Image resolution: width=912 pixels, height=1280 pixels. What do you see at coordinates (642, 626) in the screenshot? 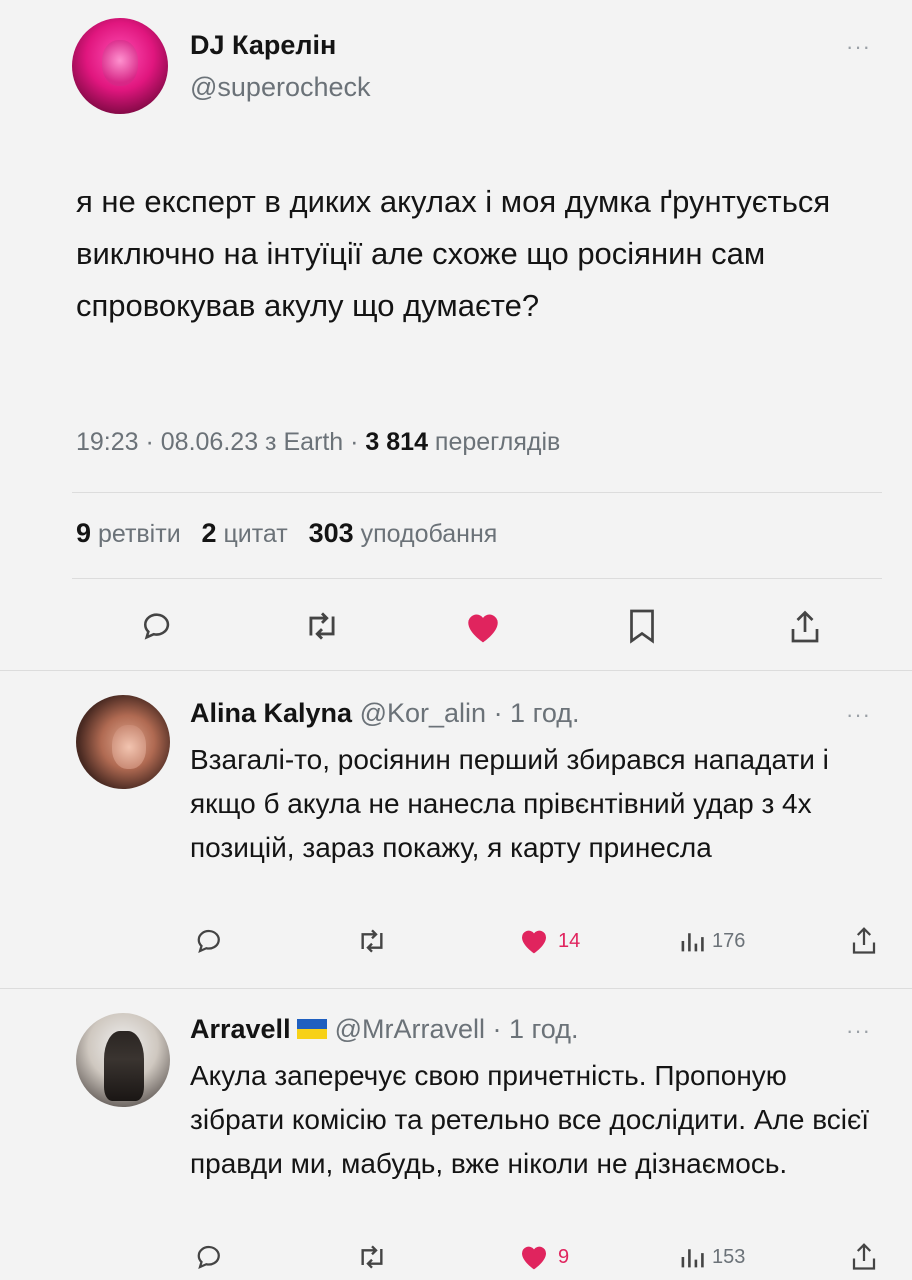
I see `bookmark-icon` at bounding box center [642, 626].